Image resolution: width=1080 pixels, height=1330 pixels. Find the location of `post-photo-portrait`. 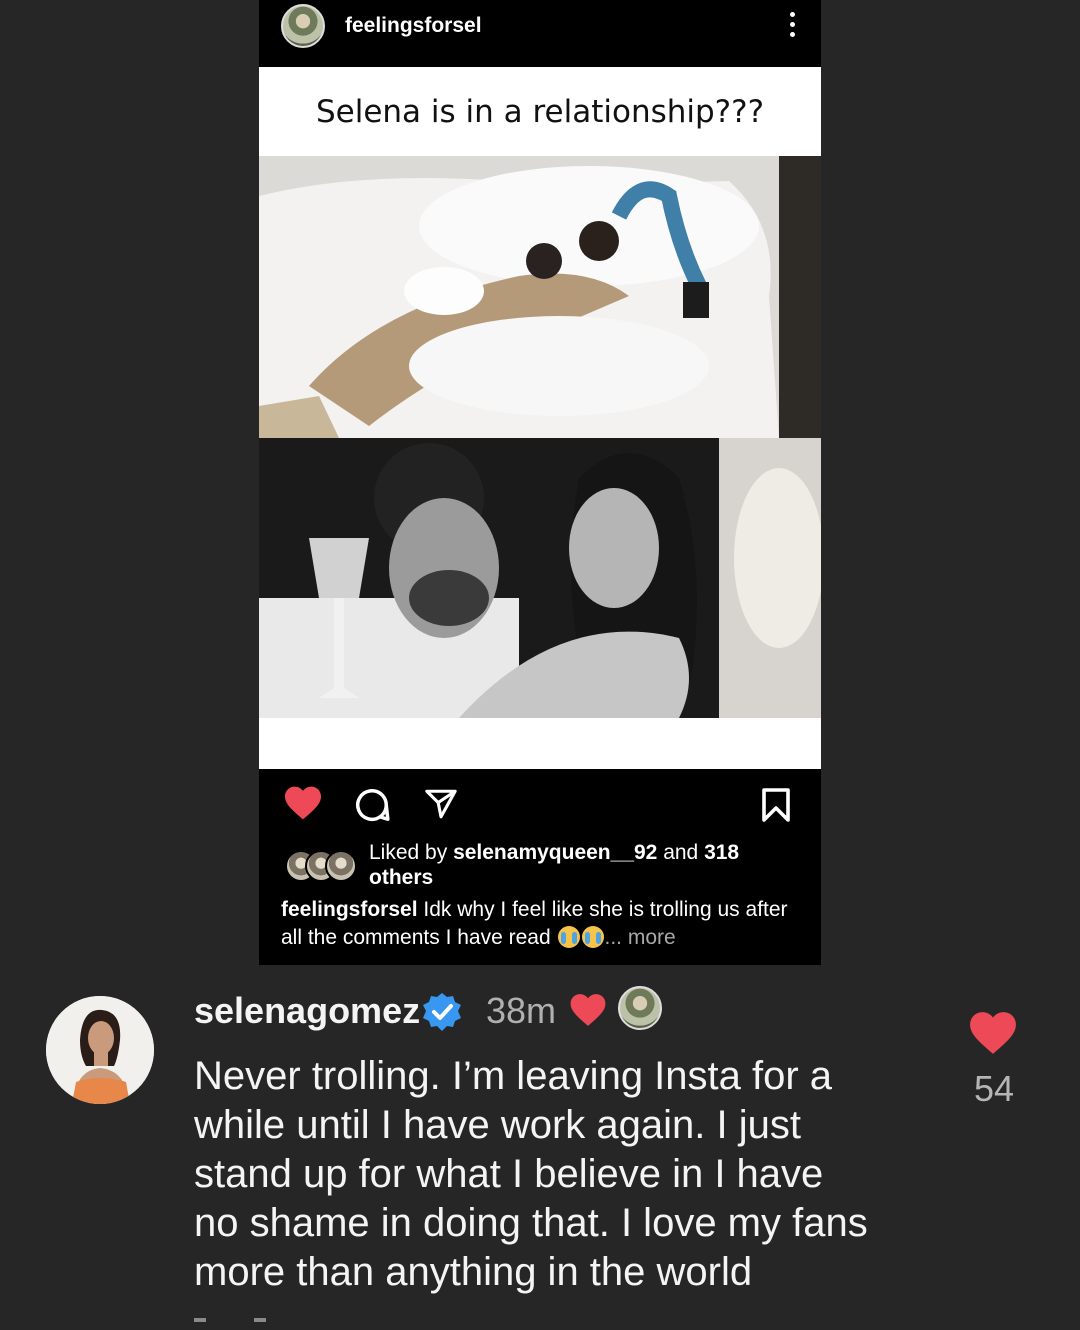

post-photo-portrait is located at coordinates (540, 578).